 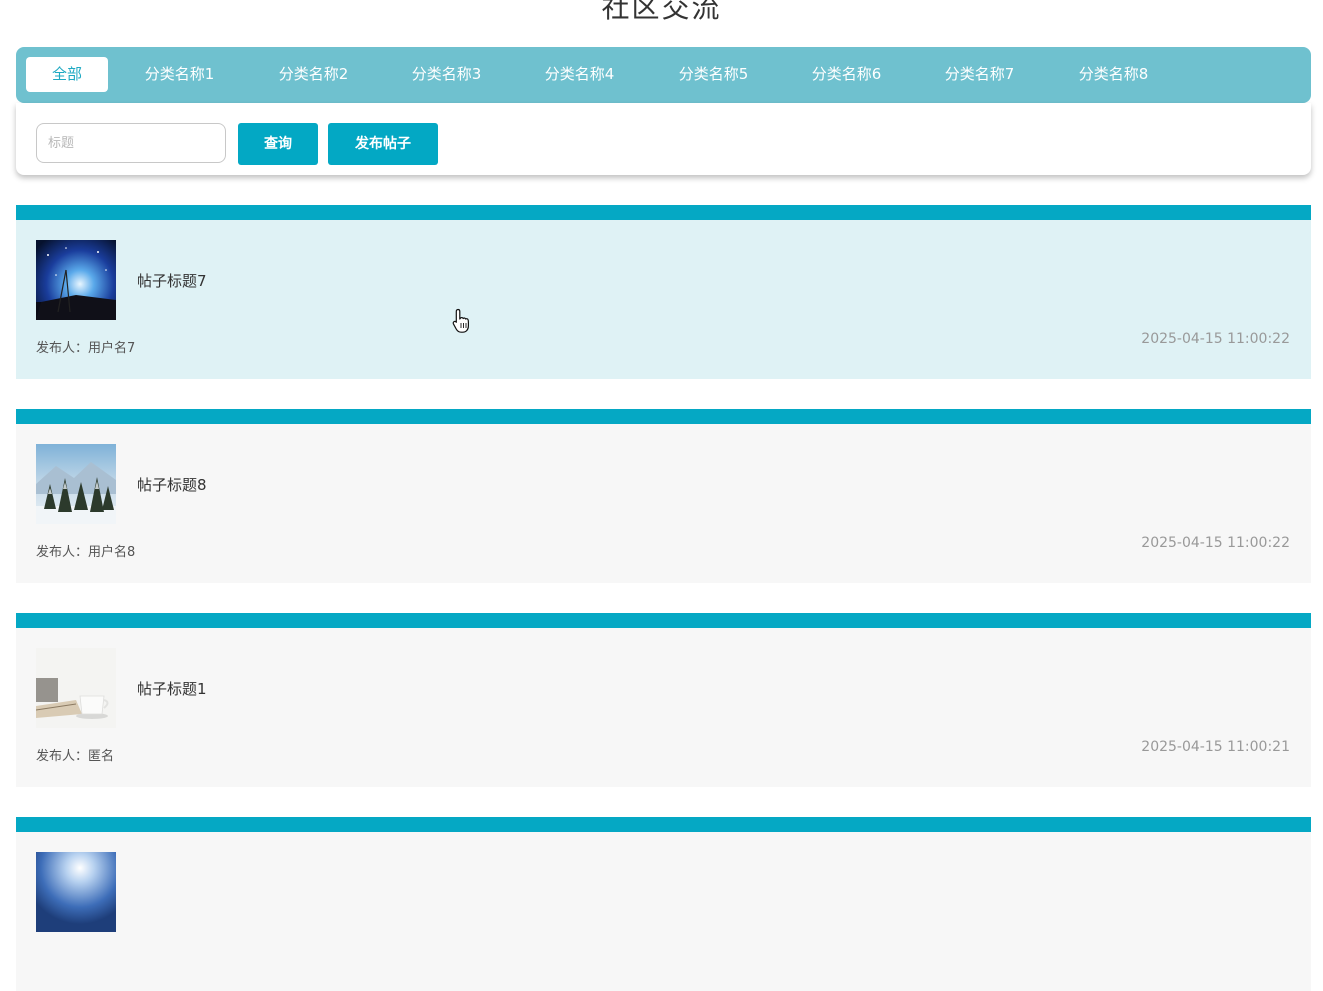 What do you see at coordinates (172, 281) in the screenshot?
I see `post-title: 帖子标题7` at bounding box center [172, 281].